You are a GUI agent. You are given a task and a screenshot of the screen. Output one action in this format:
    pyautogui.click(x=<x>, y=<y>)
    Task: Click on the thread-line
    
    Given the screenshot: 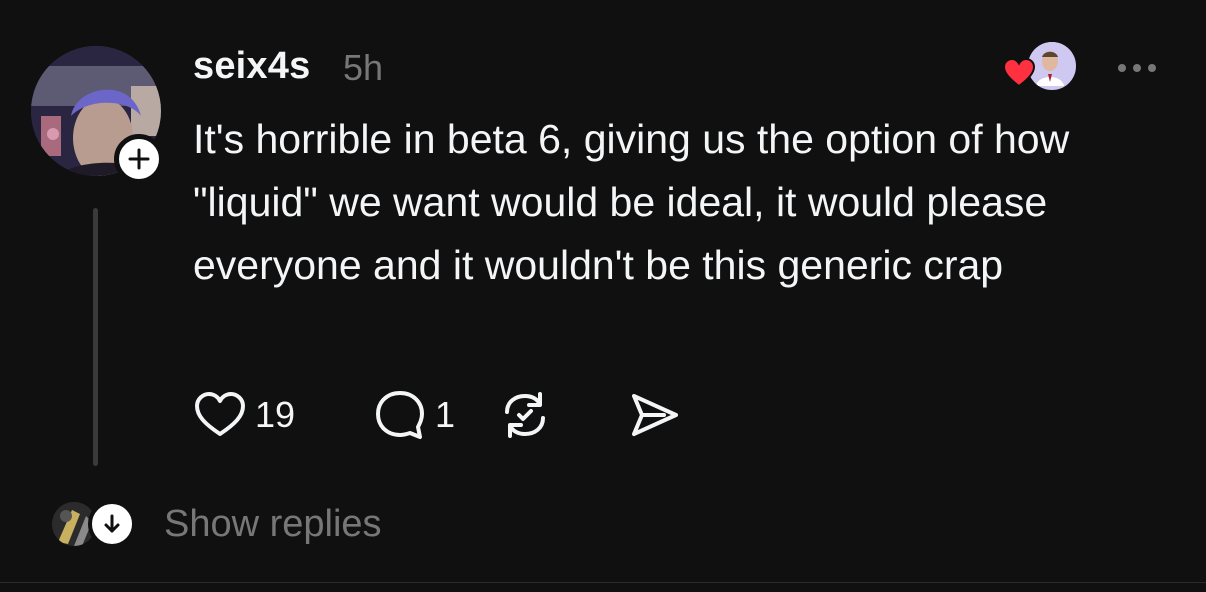 What is the action you would take?
    pyautogui.click(x=95, y=337)
    